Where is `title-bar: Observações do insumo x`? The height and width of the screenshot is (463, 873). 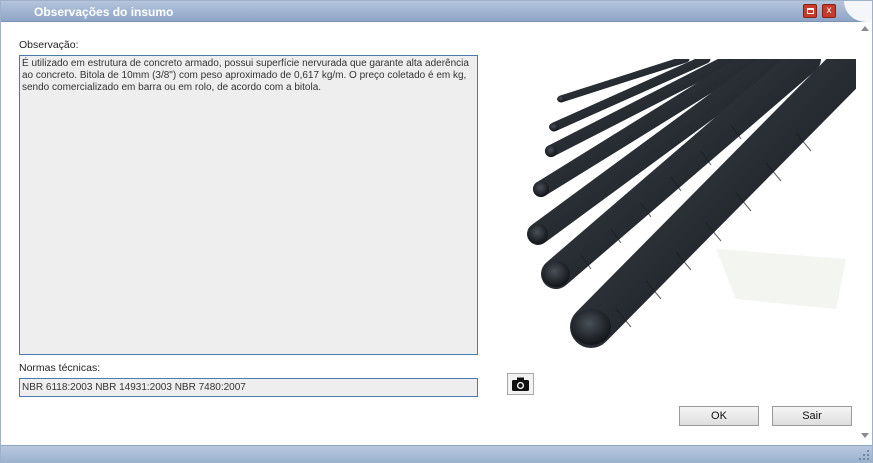
title-bar: Observações do insumo x is located at coordinates (436, 11).